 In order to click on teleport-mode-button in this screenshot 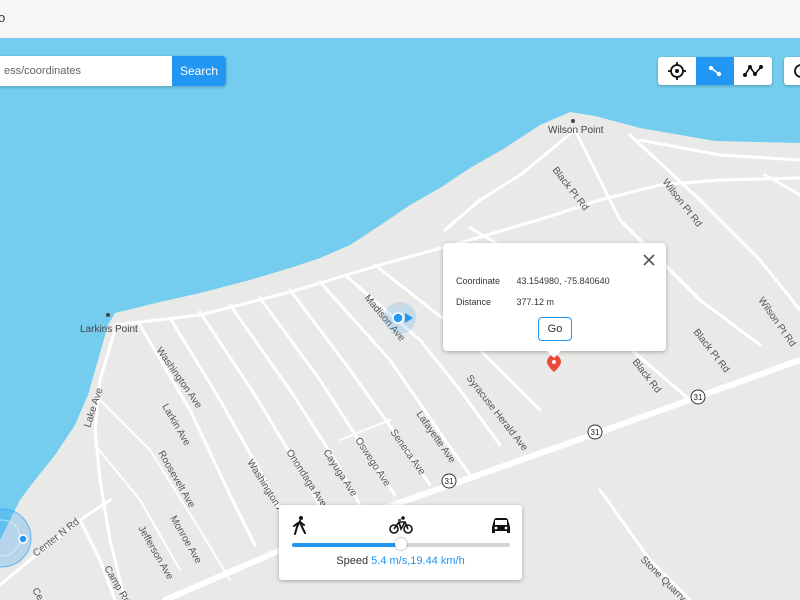, I will do `click(677, 71)`.